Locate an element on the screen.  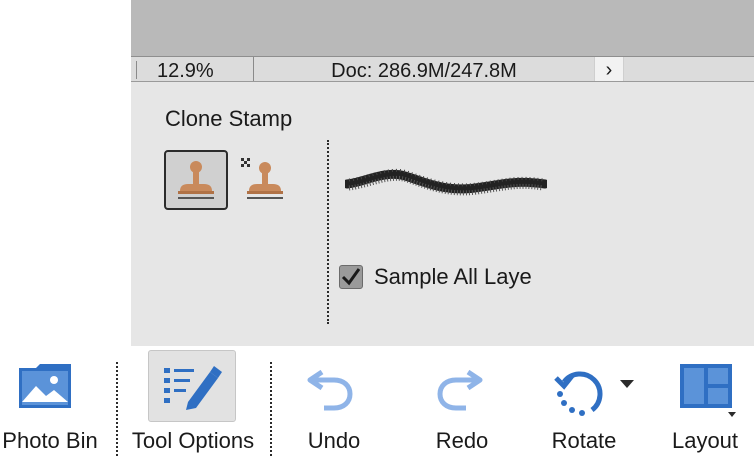
layout-icon is located at coordinates (708, 390).